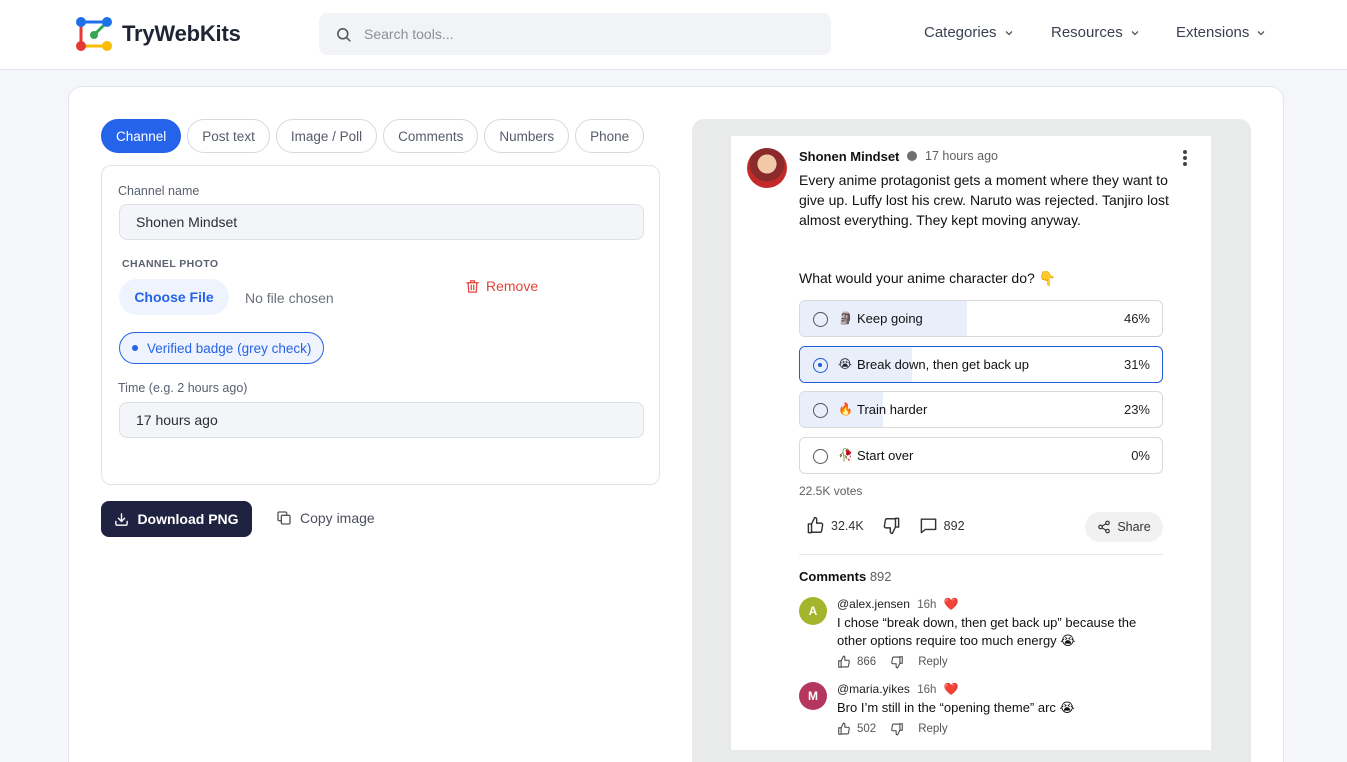 This screenshot has width=1347, height=762. What do you see at coordinates (943, 364) in the screenshot?
I see `option-label: Break down, then get back up` at bounding box center [943, 364].